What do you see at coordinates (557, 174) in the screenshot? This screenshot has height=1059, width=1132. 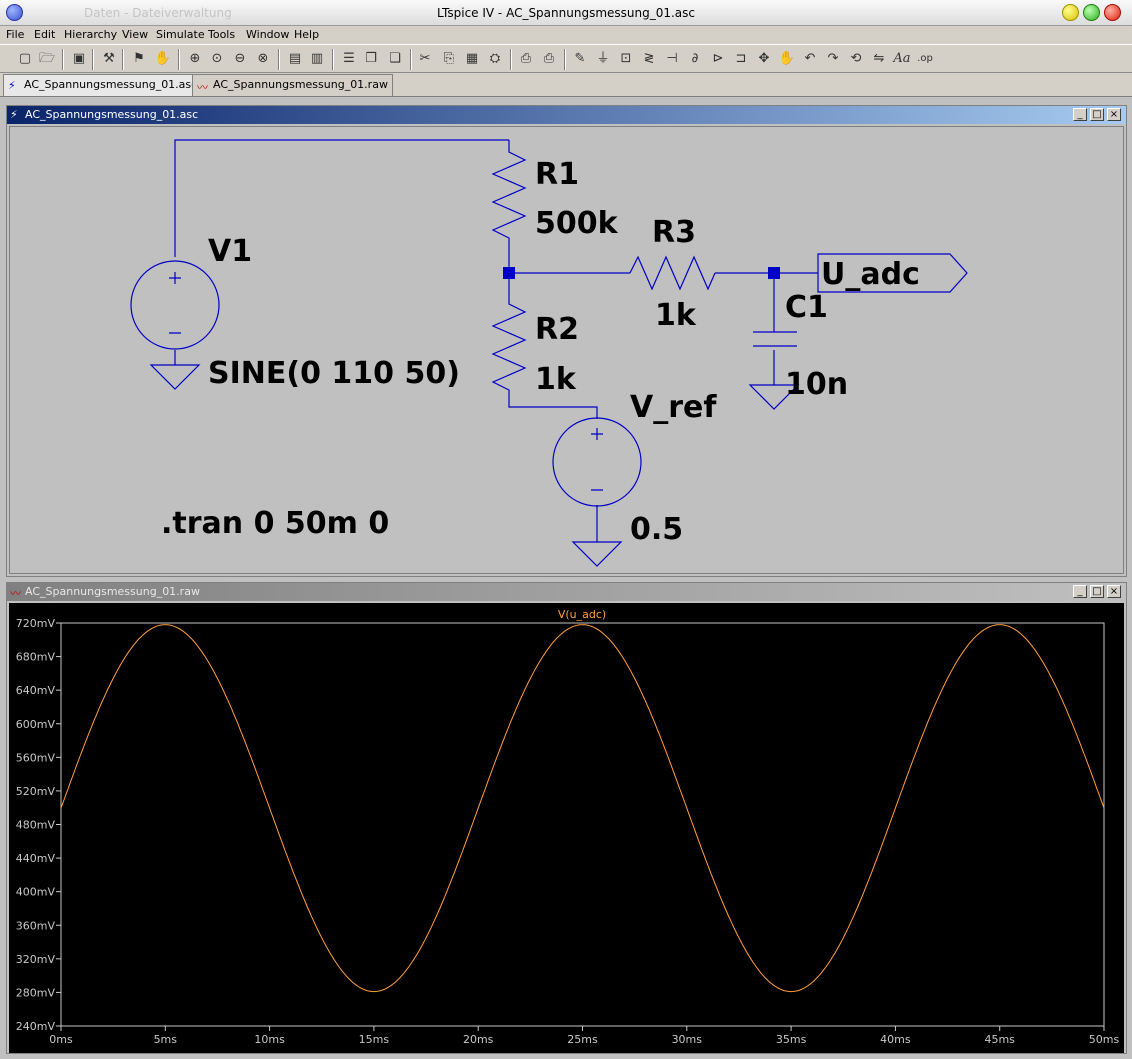 I see `r1-name: R1` at bounding box center [557, 174].